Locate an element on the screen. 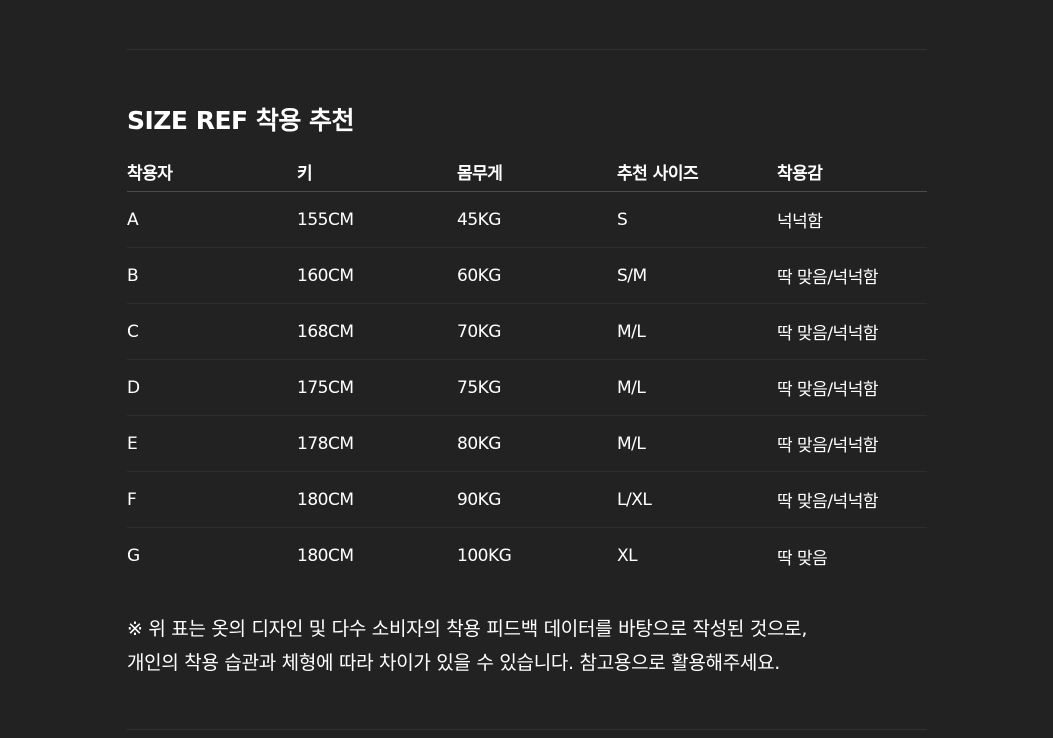 The image size is (1053, 738). cell-wearer: A is located at coordinates (133, 219).